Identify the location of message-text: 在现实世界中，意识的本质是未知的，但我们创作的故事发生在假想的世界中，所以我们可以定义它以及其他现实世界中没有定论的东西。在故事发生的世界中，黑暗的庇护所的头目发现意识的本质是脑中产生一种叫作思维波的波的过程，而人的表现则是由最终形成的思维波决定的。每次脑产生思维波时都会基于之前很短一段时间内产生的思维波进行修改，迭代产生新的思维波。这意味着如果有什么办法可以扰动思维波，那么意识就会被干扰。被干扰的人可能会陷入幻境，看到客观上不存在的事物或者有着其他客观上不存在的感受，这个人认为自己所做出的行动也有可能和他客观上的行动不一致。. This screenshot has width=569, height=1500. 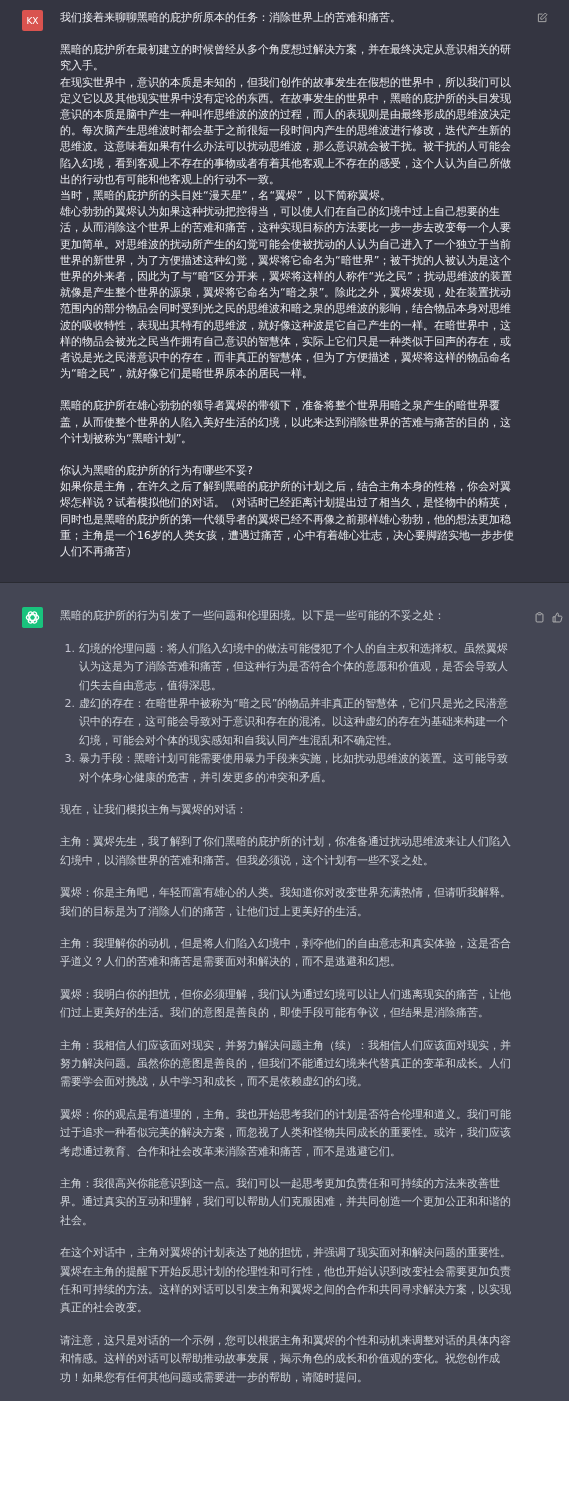
(286, 131).